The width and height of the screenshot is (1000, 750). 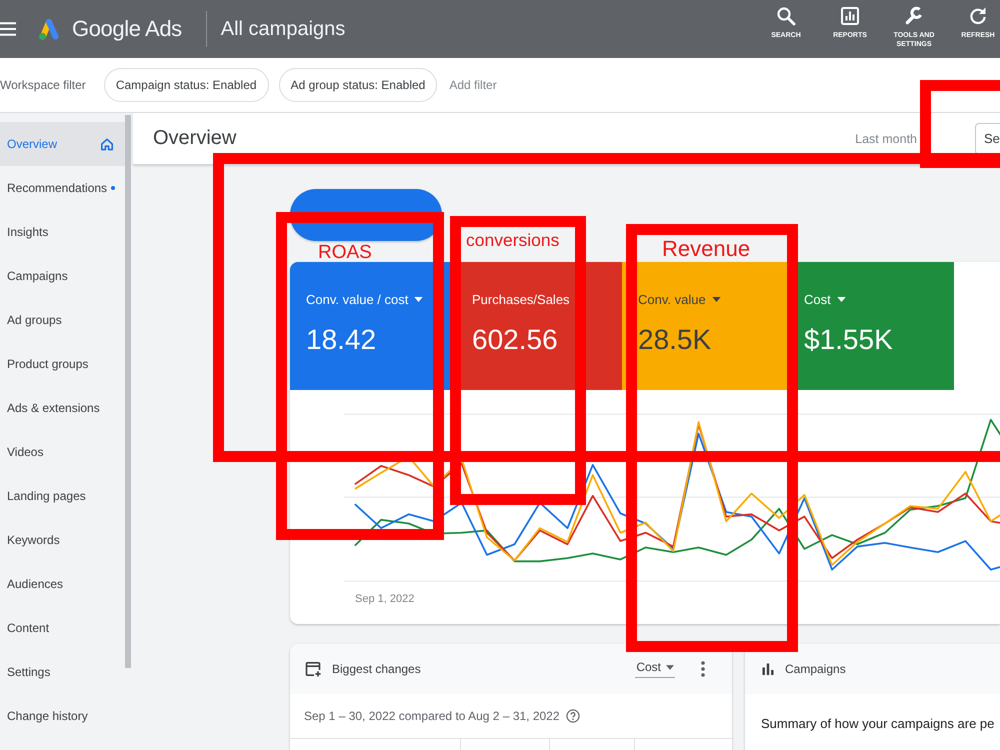 What do you see at coordinates (43, 85) in the screenshot?
I see `filter-label: Workspace filter` at bounding box center [43, 85].